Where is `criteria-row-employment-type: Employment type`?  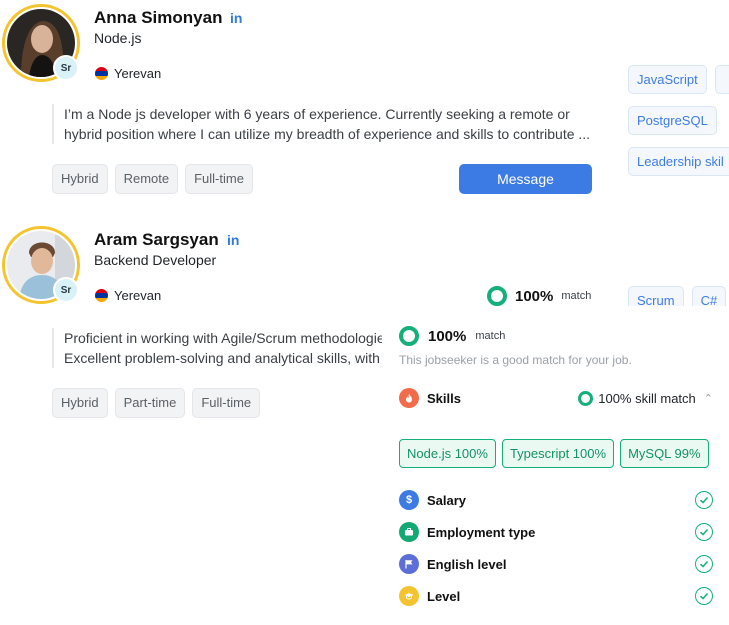 criteria-row-employment-type: Employment type is located at coordinates (556, 532).